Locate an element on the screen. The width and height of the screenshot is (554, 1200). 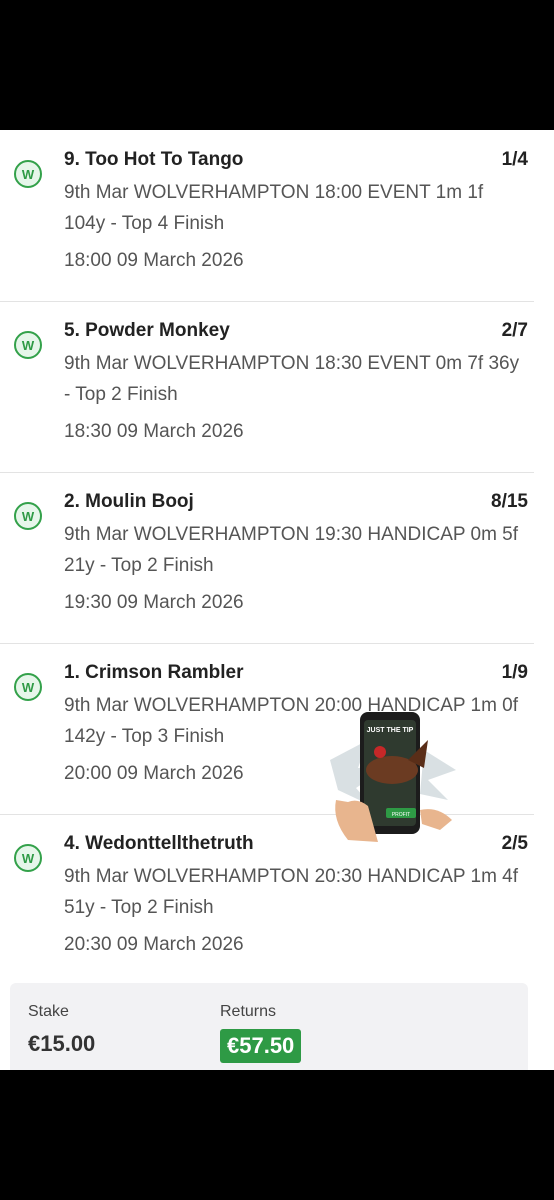
odds: 2/5 is located at coordinates (514, 843).